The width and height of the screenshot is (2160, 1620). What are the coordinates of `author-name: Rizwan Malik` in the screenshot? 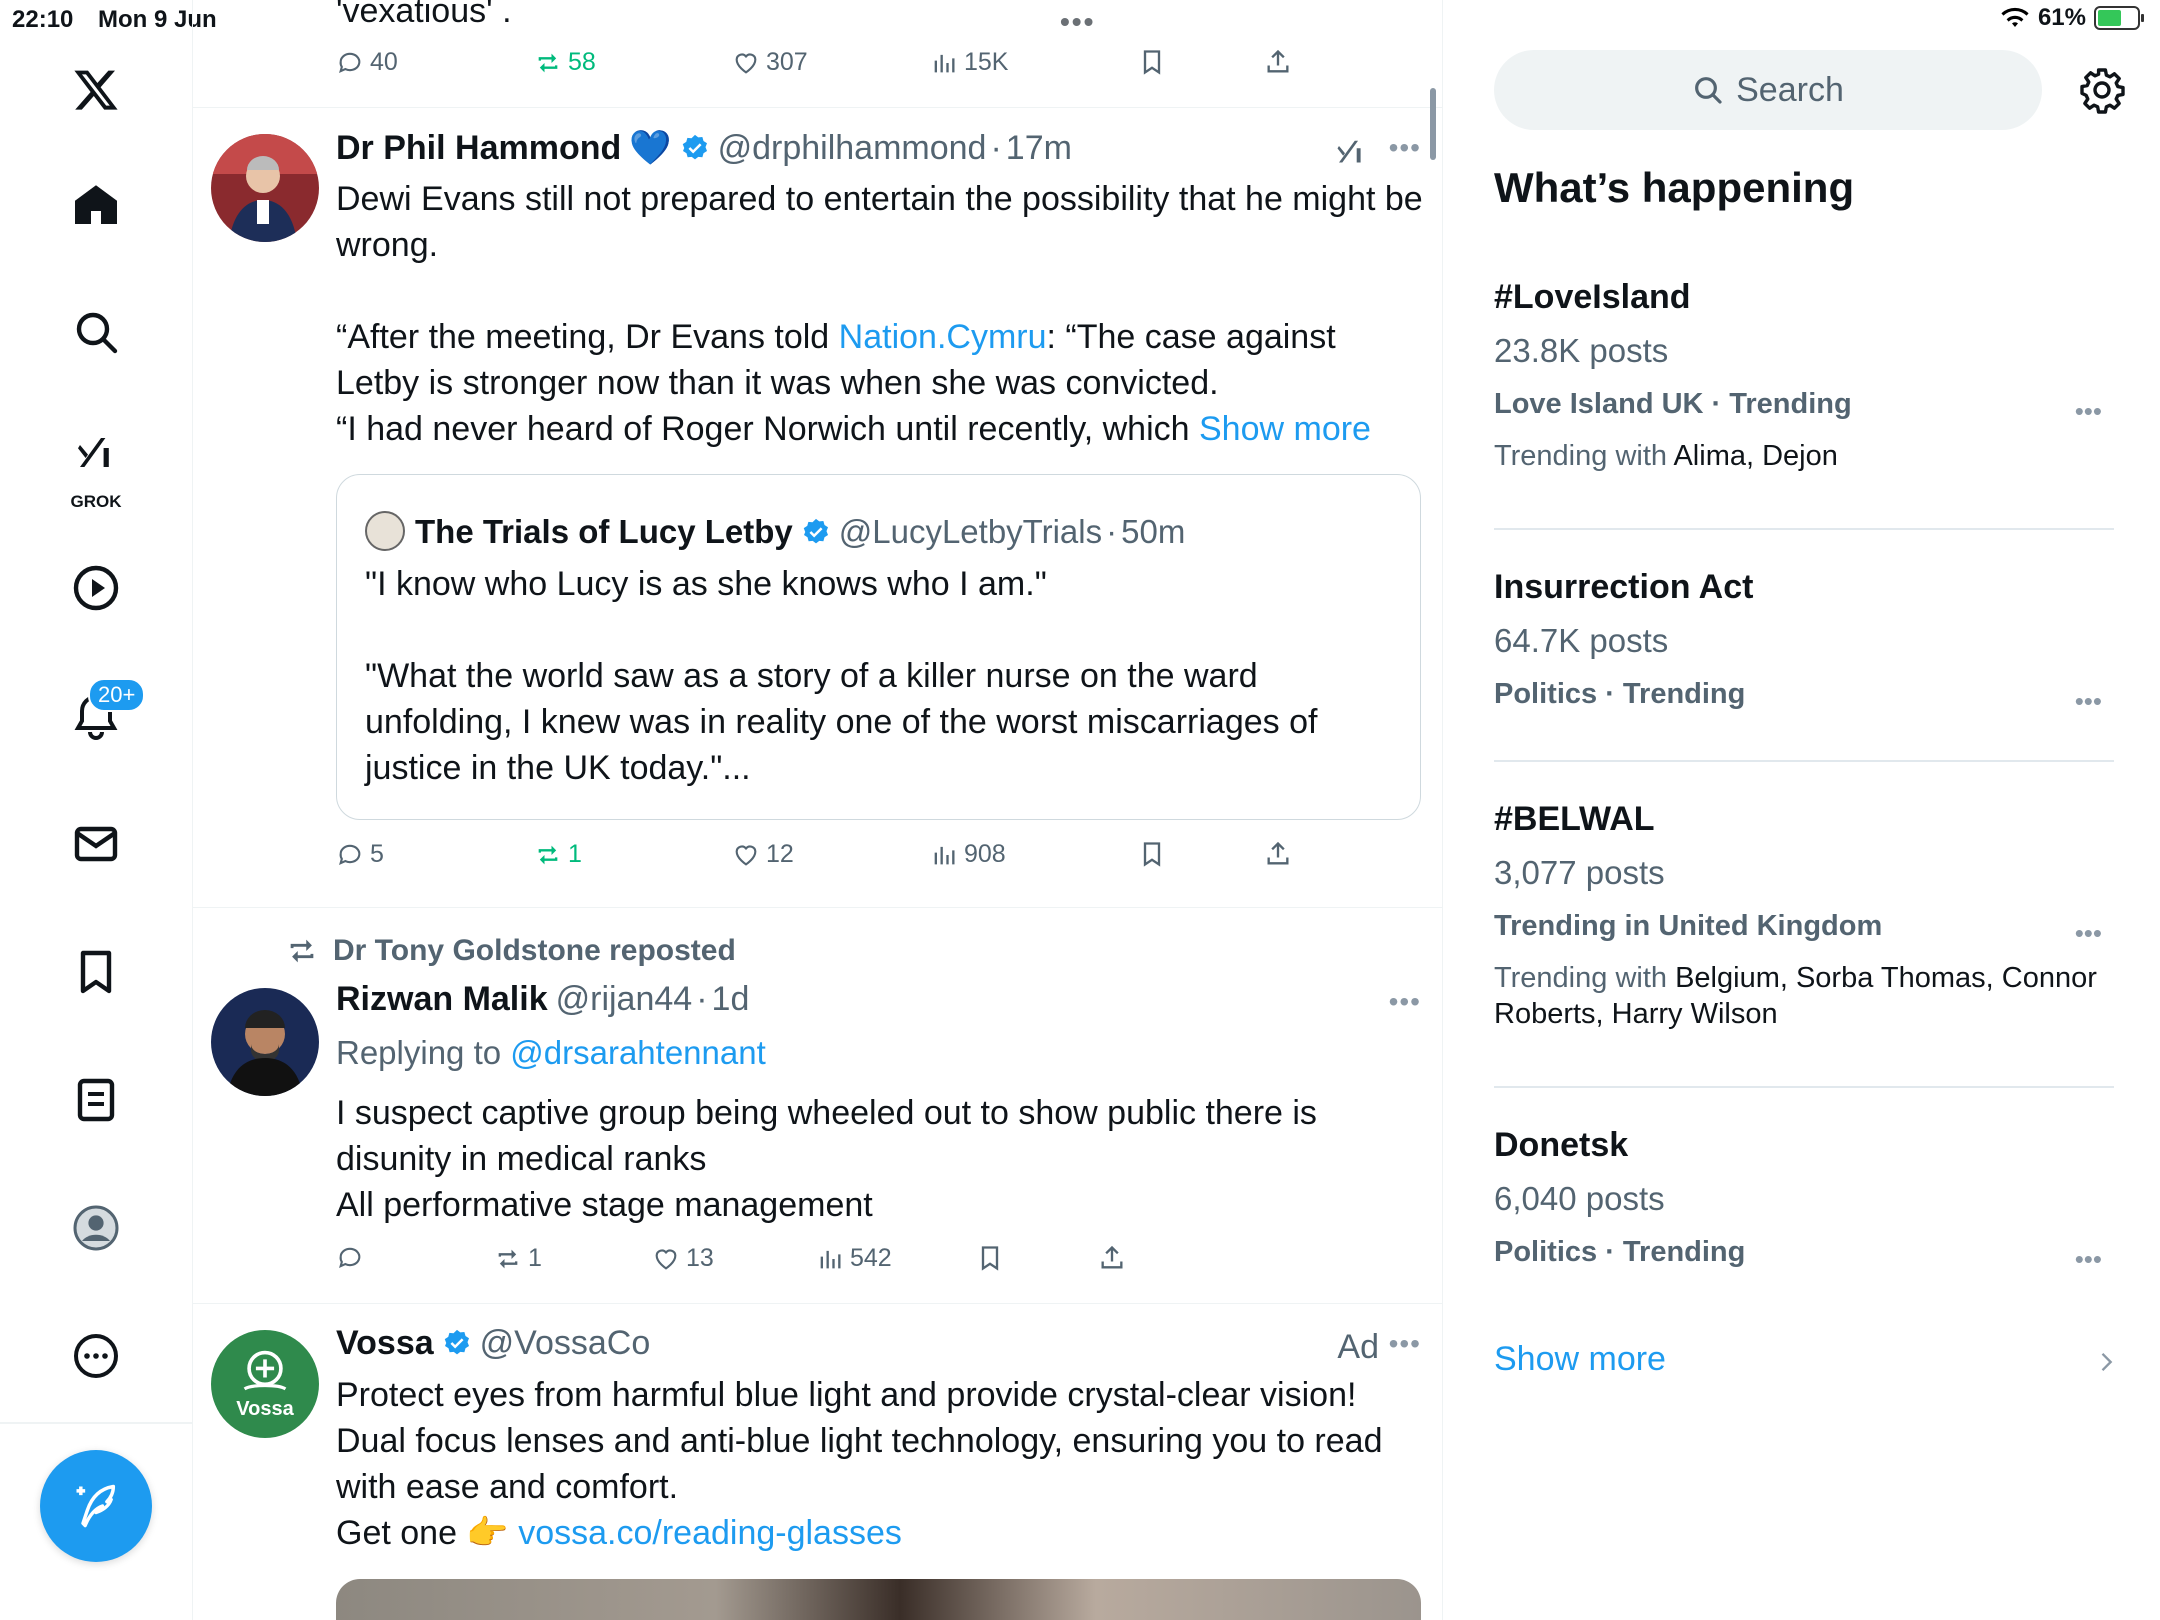 It's located at (442, 999).